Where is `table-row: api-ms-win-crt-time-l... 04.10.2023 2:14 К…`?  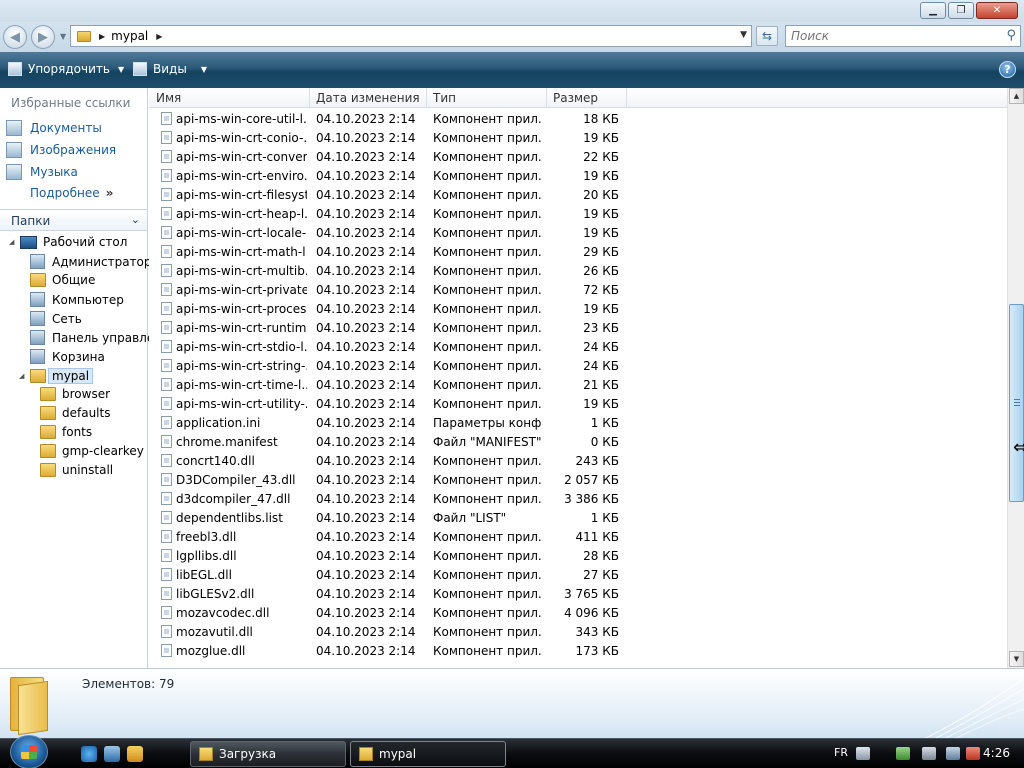 table-row: api-ms-win-crt-time-l... 04.10.2023 2:14 К… is located at coordinates (578, 384).